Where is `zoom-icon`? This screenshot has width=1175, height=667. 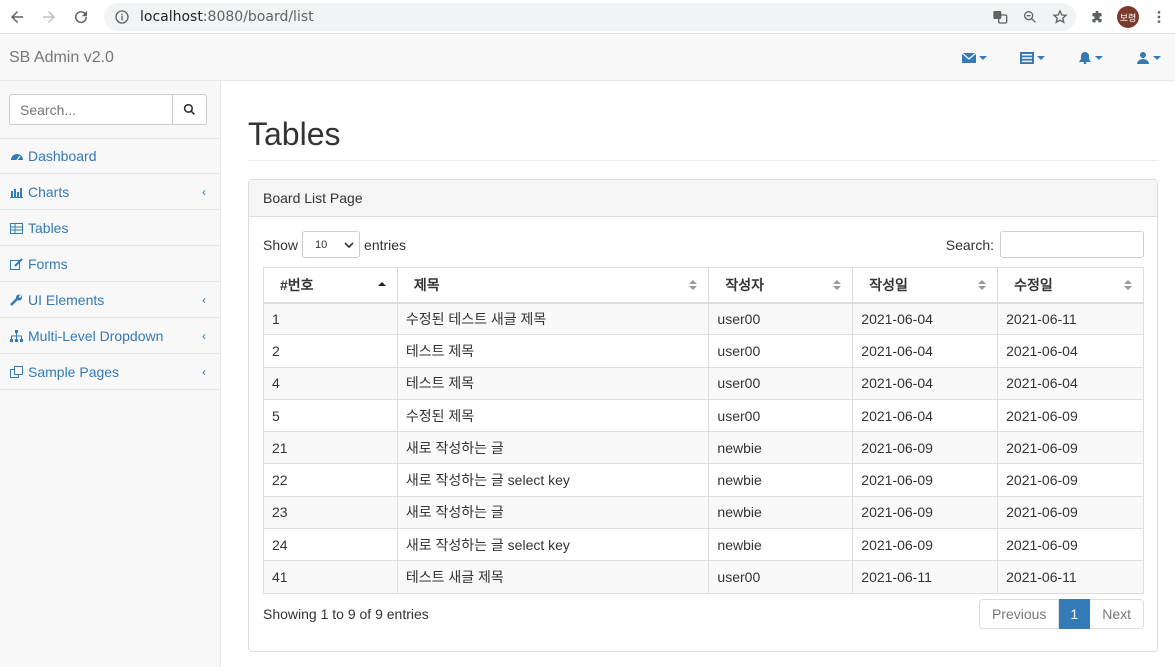
zoom-icon is located at coordinates (1030, 17).